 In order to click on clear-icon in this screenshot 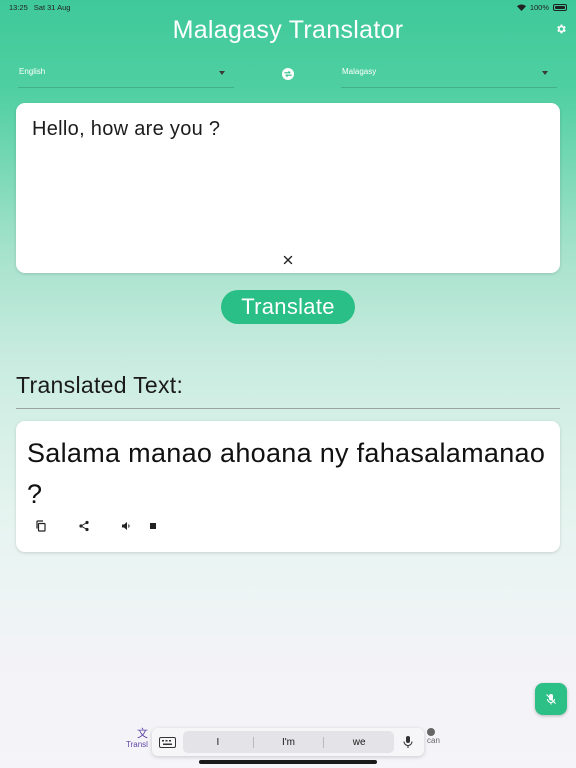, I will do `click(288, 259)`.